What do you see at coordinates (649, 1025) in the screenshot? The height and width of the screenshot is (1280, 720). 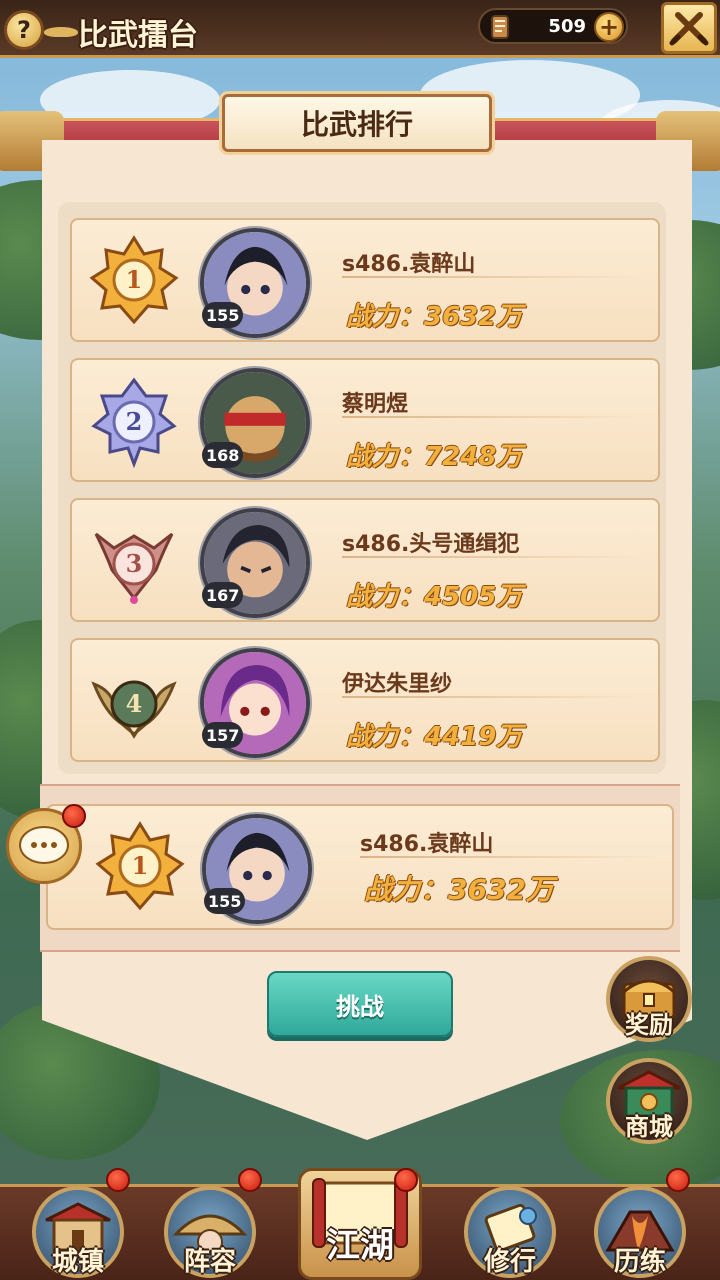 I see `reward-label: 奖励` at bounding box center [649, 1025].